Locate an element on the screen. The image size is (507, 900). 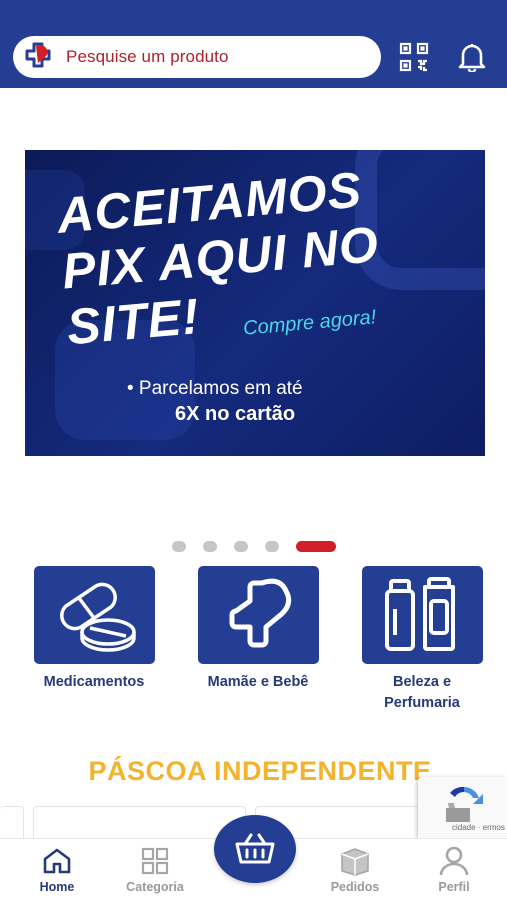
banner-subline-bold: 6X no cartão is located at coordinates (235, 414).